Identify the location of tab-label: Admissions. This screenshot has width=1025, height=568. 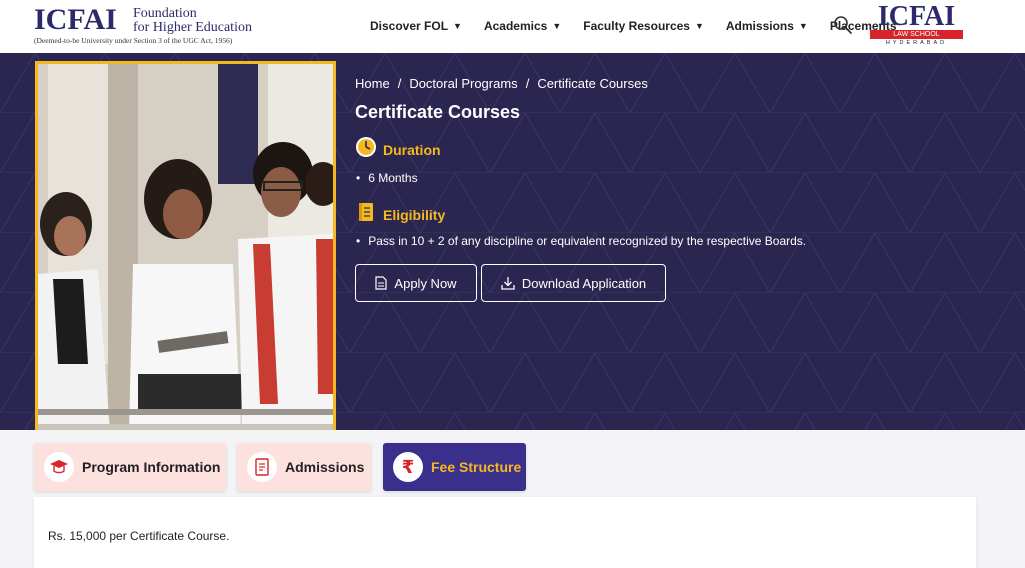
(325, 467).